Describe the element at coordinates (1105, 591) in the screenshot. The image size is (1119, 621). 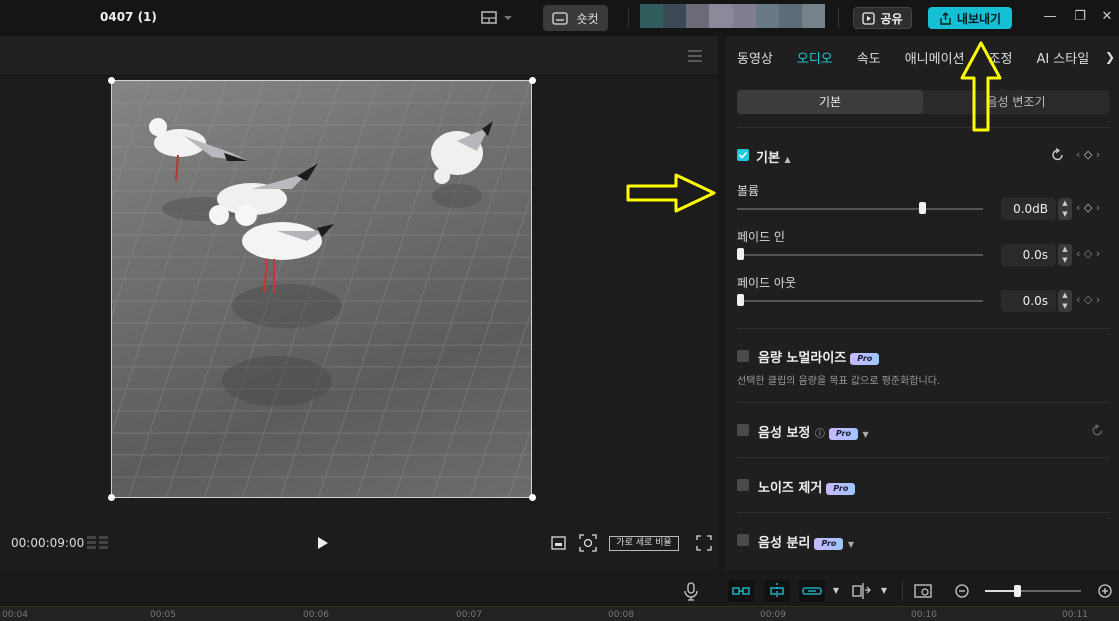
I see `zoom-in-icon` at that location.